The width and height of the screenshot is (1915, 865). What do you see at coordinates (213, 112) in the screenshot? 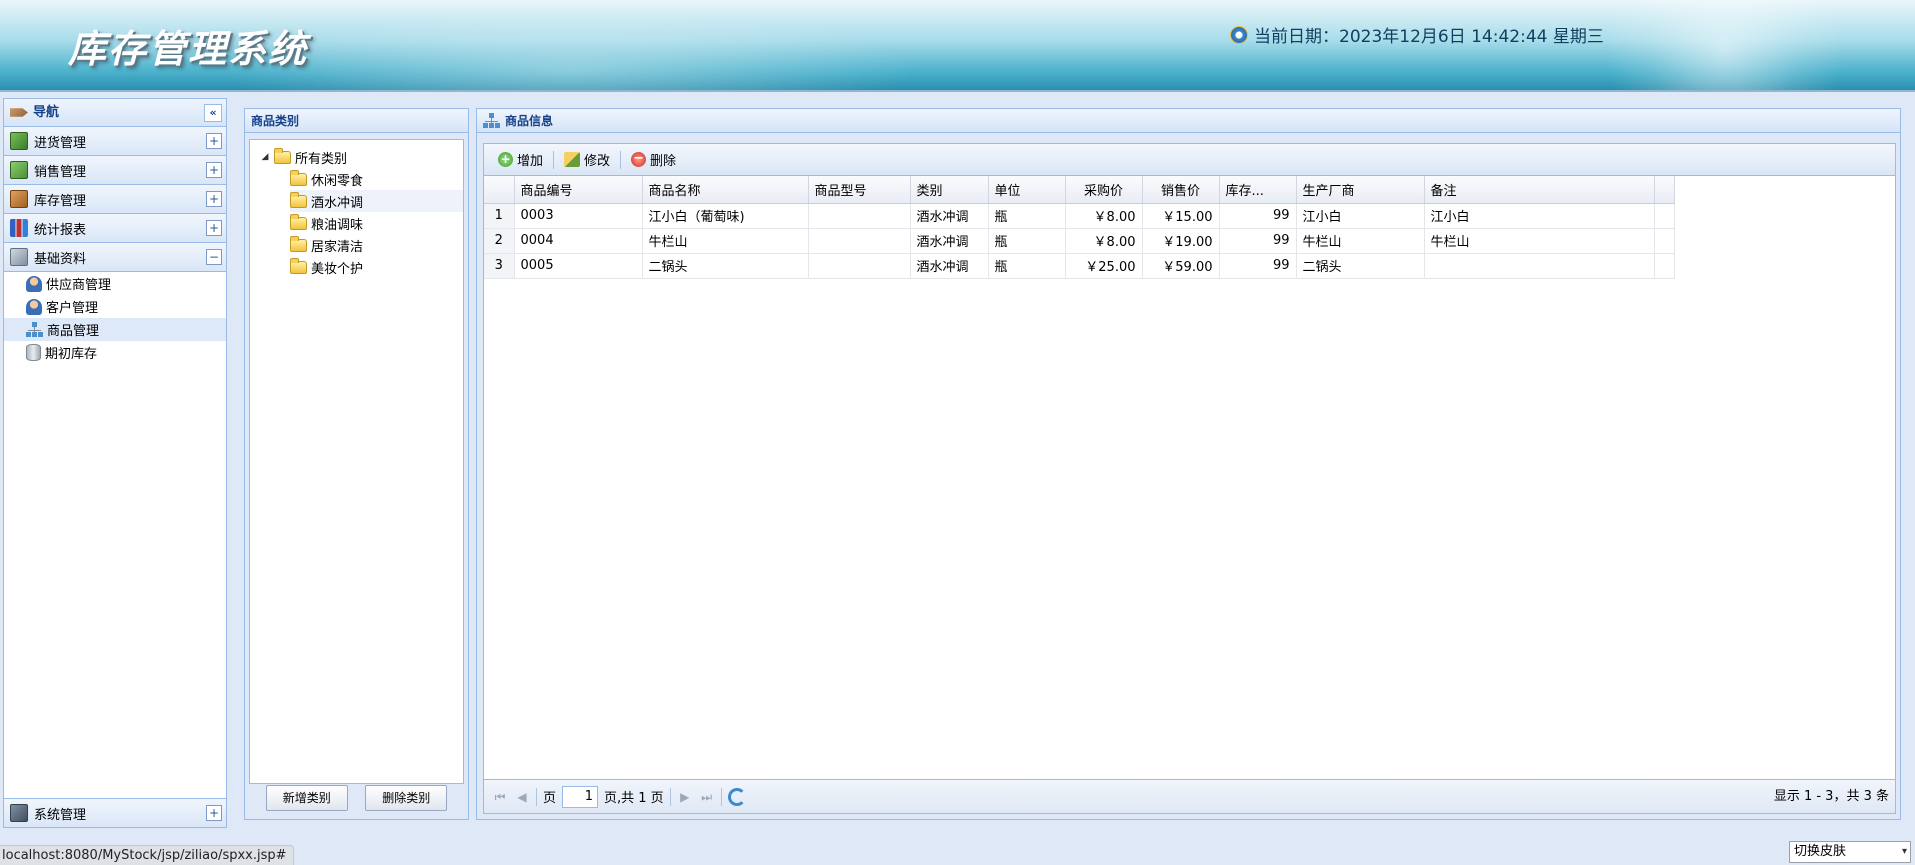
I see `collapse-nav-button: «` at bounding box center [213, 112].